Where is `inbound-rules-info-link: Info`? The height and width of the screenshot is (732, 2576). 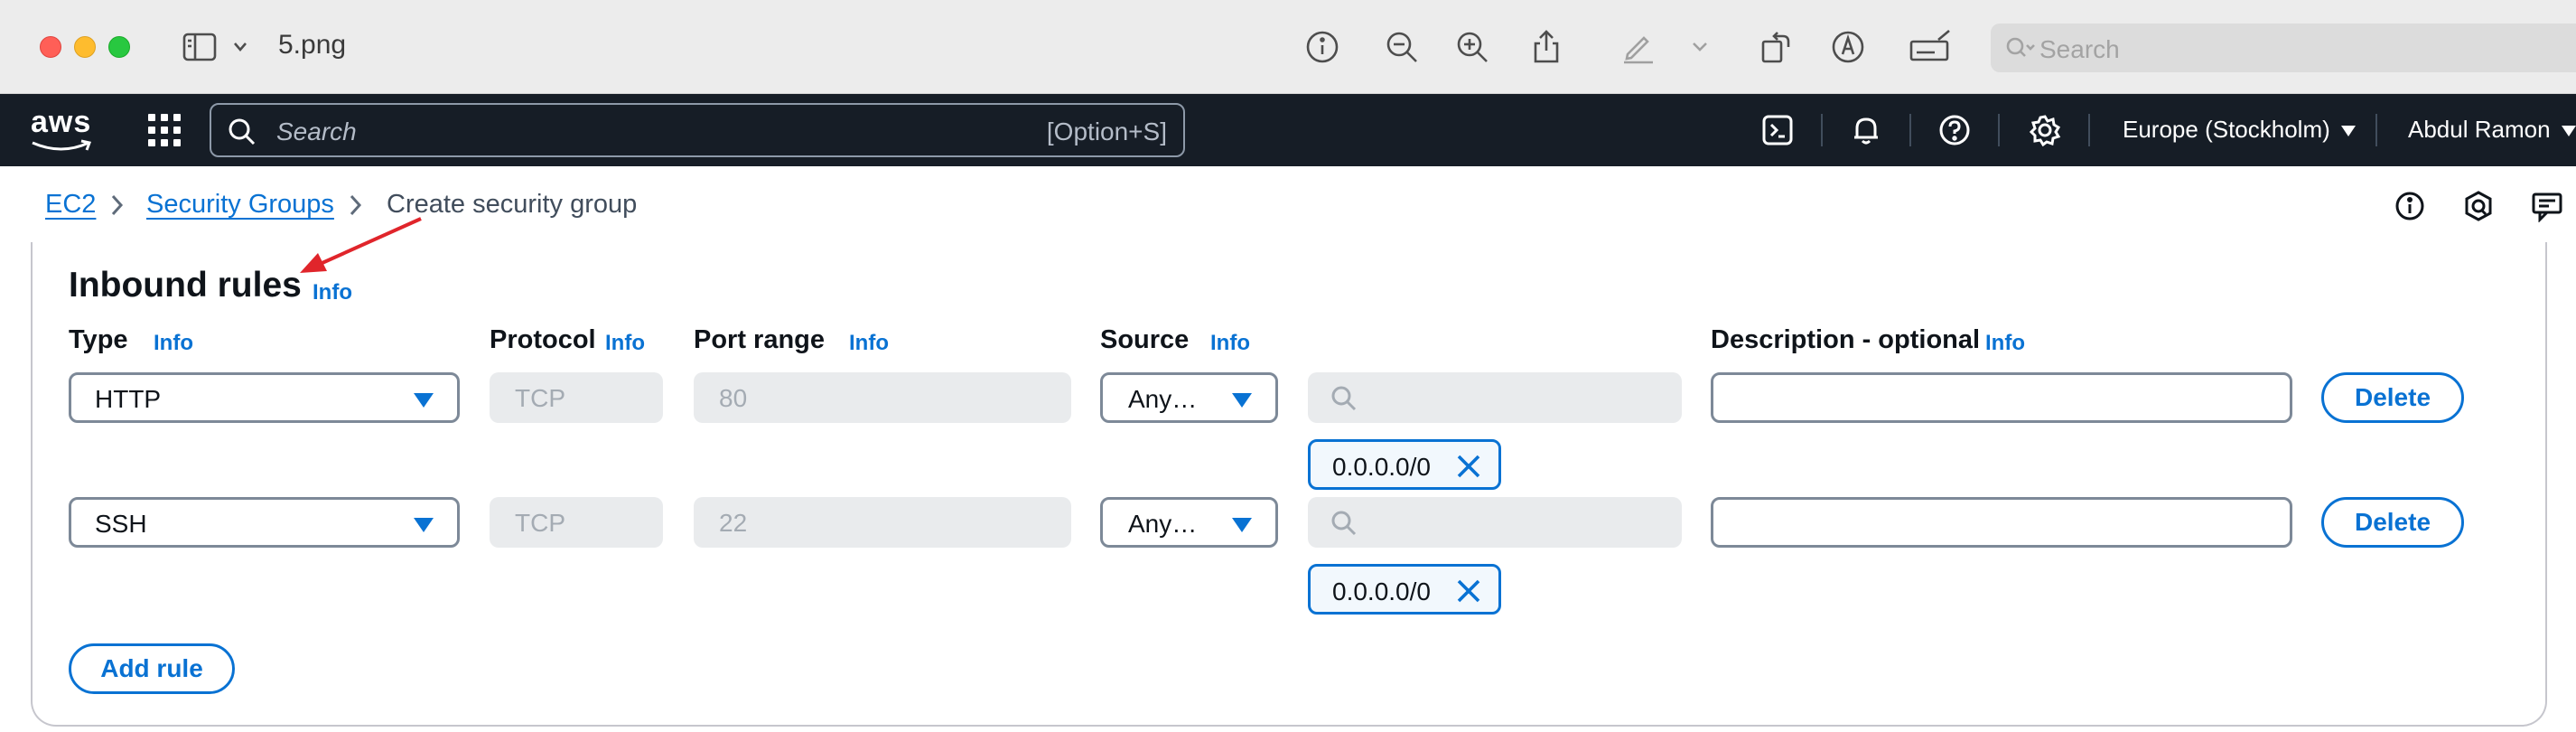
inbound-rules-info-link: Info is located at coordinates (332, 292).